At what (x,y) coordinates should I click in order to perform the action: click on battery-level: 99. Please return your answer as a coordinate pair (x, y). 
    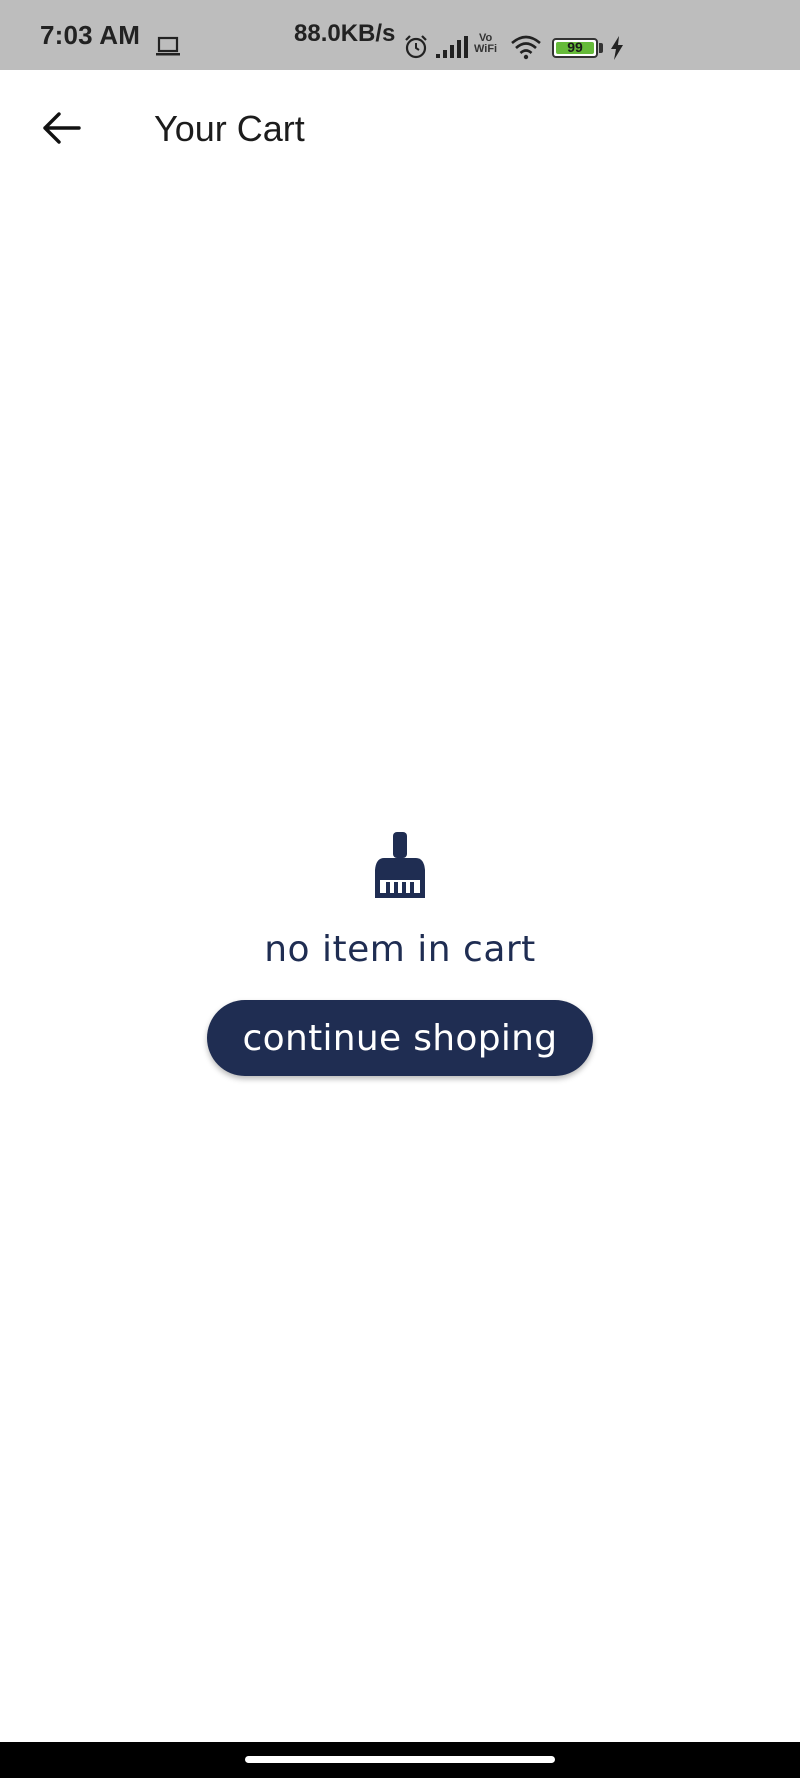
    Looking at the image, I should click on (575, 47).